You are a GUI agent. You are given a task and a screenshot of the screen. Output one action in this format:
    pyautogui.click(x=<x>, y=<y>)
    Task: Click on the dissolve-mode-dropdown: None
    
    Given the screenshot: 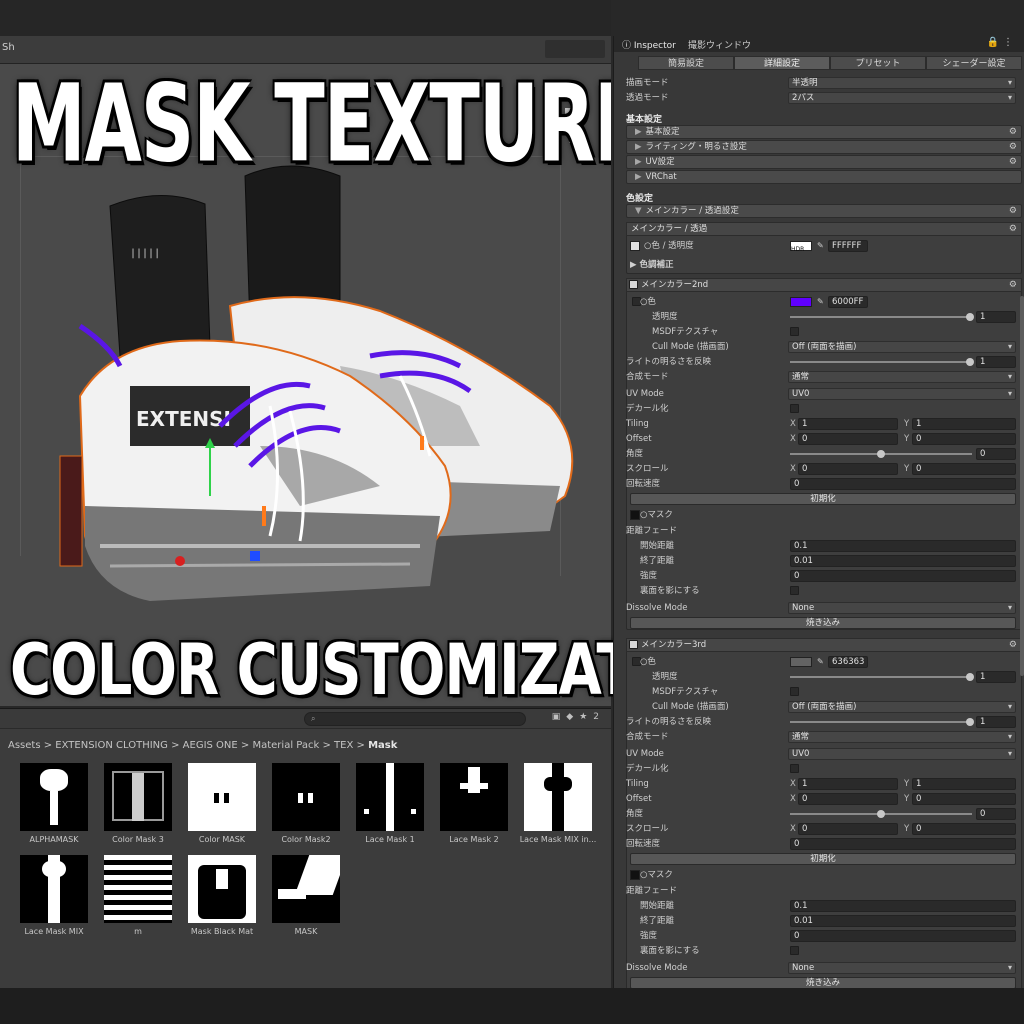 What is the action you would take?
    pyautogui.click(x=902, y=608)
    